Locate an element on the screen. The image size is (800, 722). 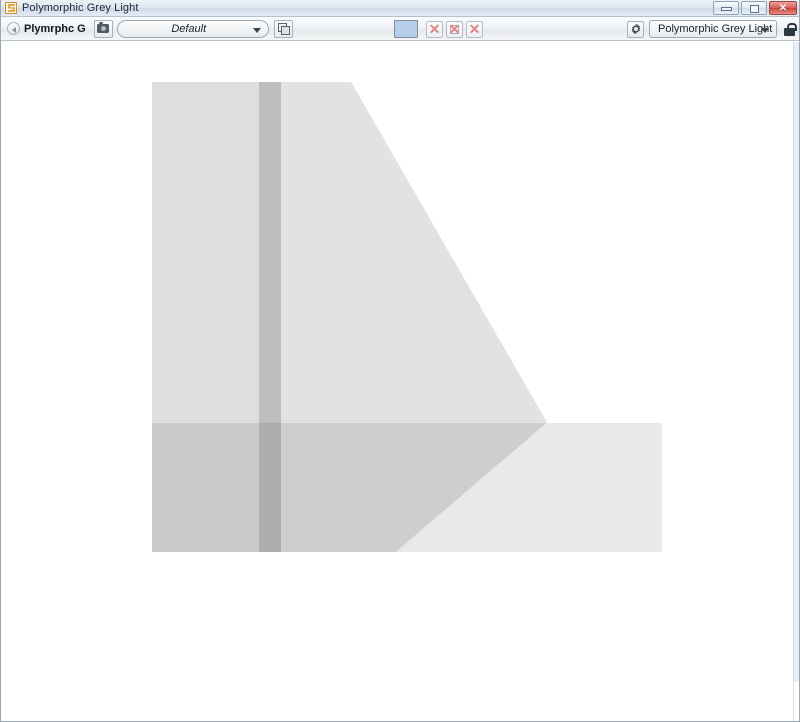
toolbar-right-group: Polymorphic Grey Light is located at coordinates (712, 29).